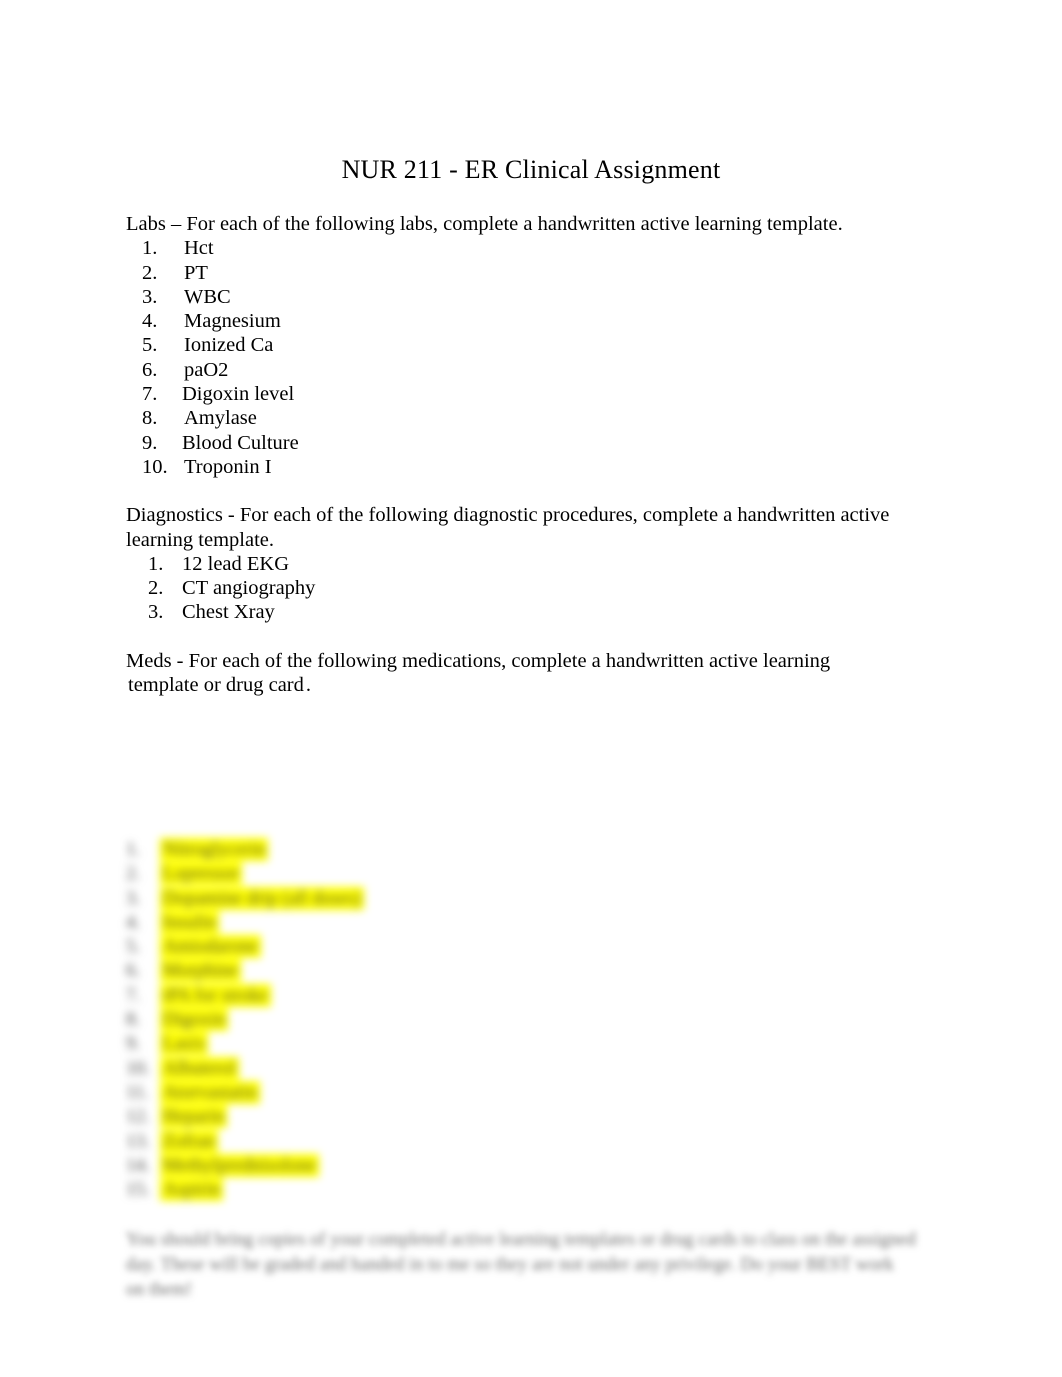  I want to click on list-item-number: 14., so click(138, 1165).